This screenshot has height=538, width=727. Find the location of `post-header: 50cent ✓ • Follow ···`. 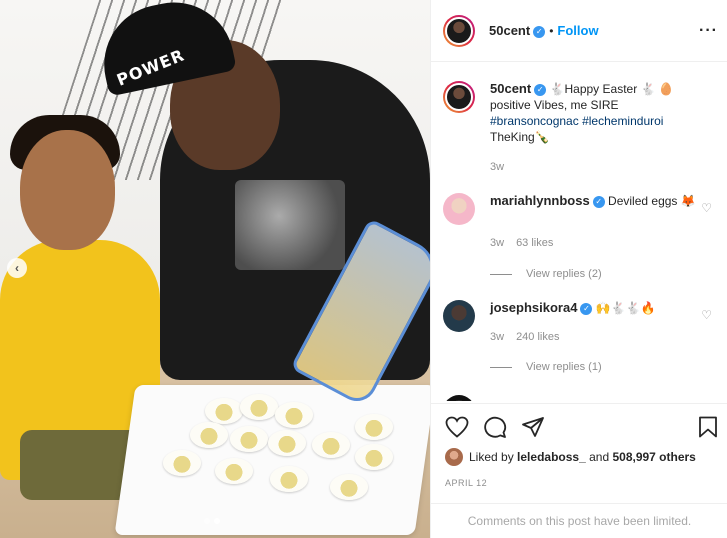

post-header: 50cent ✓ • Follow ··· is located at coordinates (579, 31).